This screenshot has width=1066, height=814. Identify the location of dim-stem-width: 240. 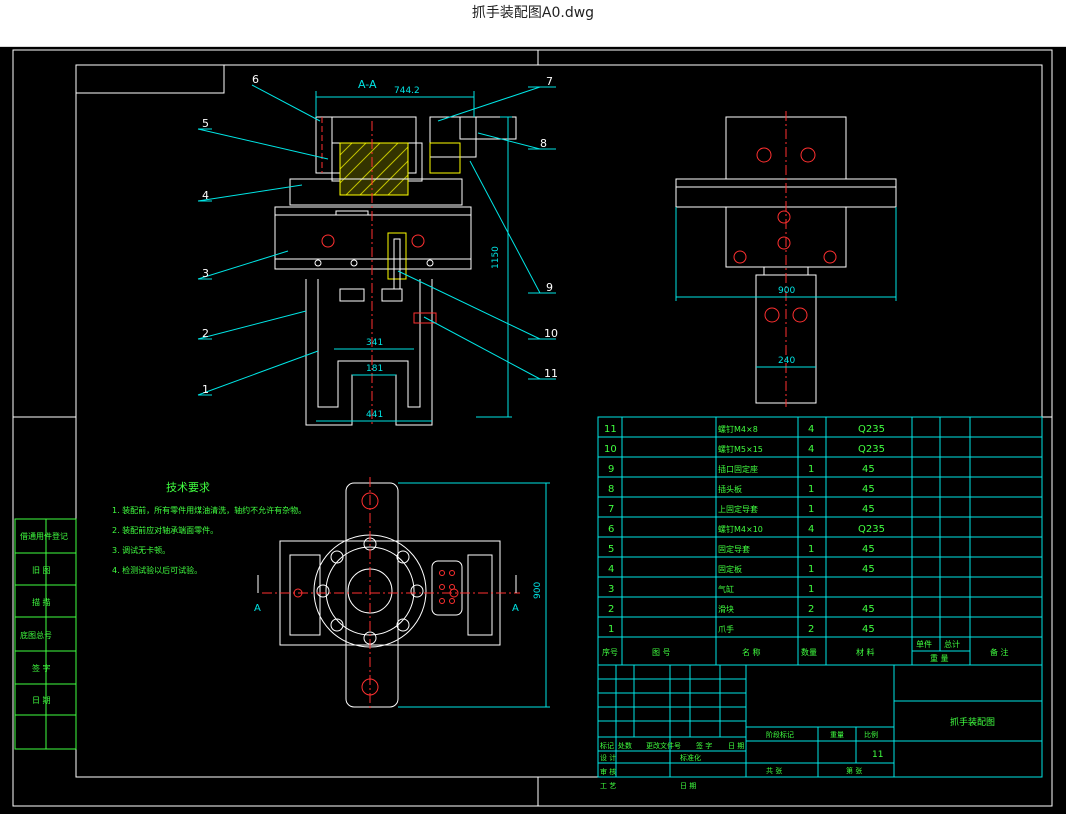
(786, 361).